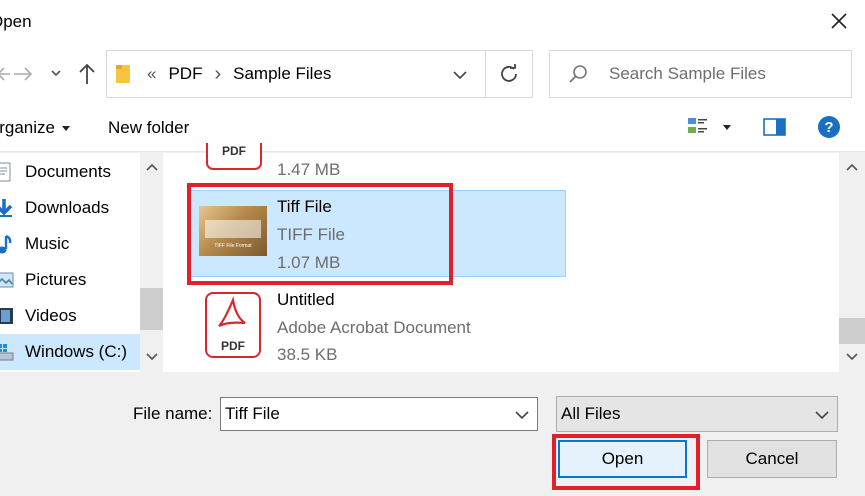 This screenshot has width=865, height=496. I want to click on videos-icon, so click(6, 316).